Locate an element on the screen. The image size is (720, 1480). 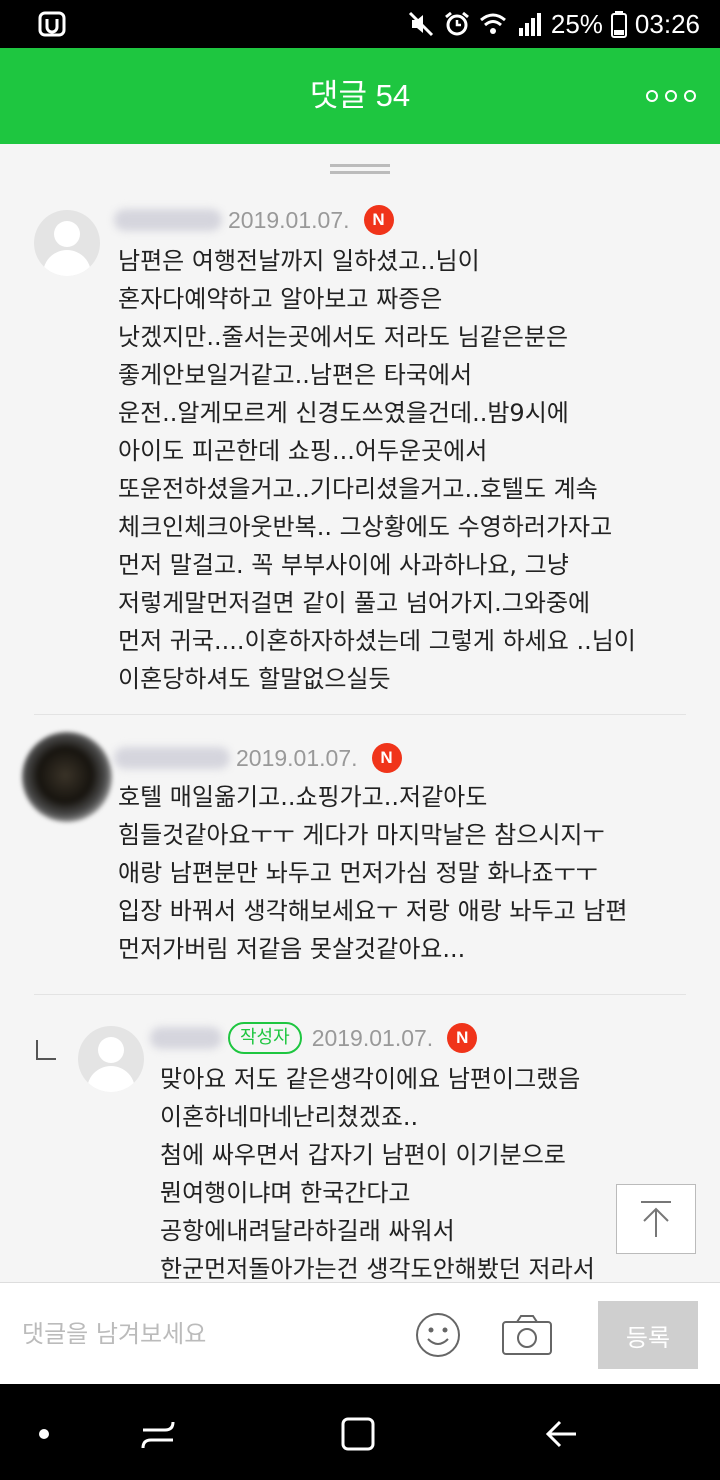
system-nav-bar is located at coordinates (360, 1432).